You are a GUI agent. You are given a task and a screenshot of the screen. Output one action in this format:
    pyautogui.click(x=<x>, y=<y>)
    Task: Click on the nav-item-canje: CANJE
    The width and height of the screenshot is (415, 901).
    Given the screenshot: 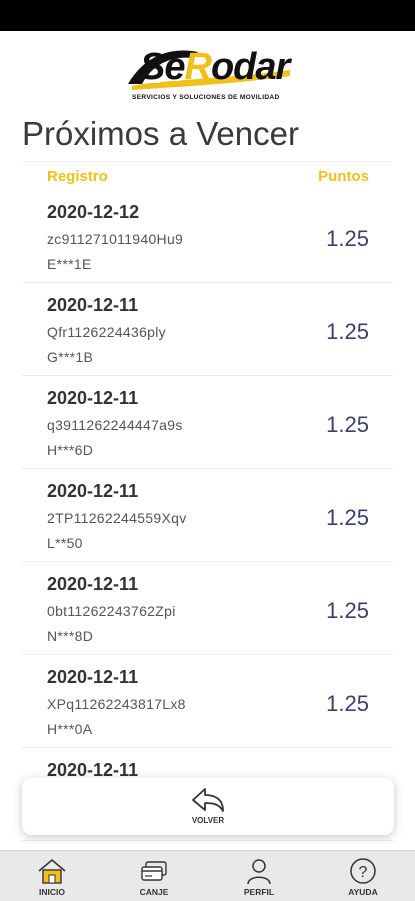 What is the action you would take?
    pyautogui.click(x=154, y=876)
    